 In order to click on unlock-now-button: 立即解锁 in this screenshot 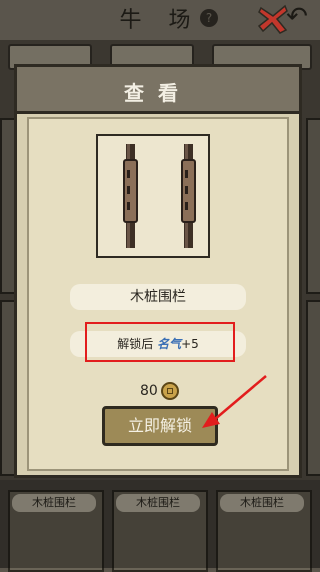, I will do `click(160, 426)`.